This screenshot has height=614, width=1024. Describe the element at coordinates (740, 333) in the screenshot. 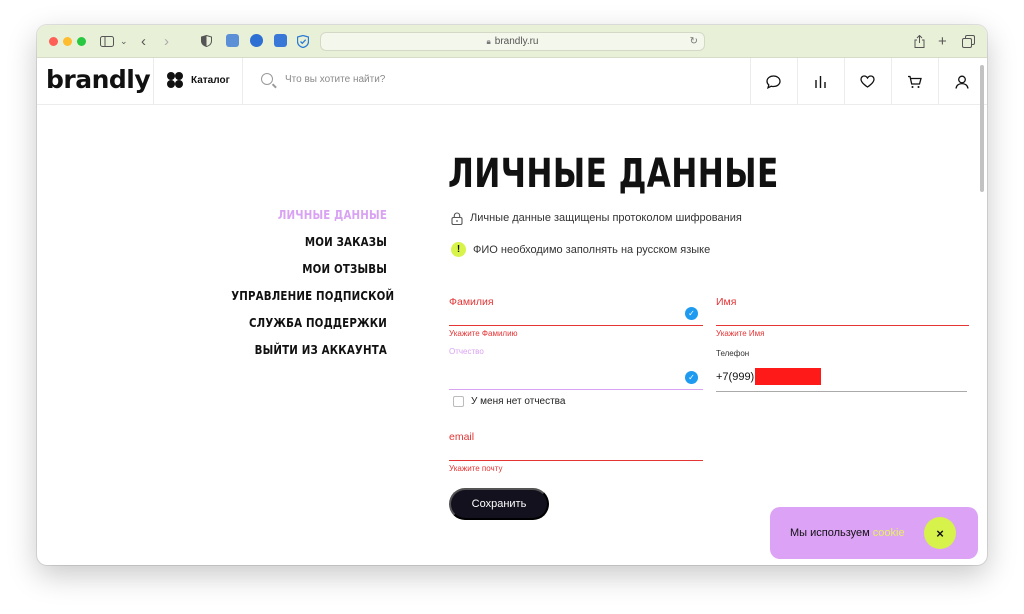

I see `name-error: Укажите Имя` at that location.